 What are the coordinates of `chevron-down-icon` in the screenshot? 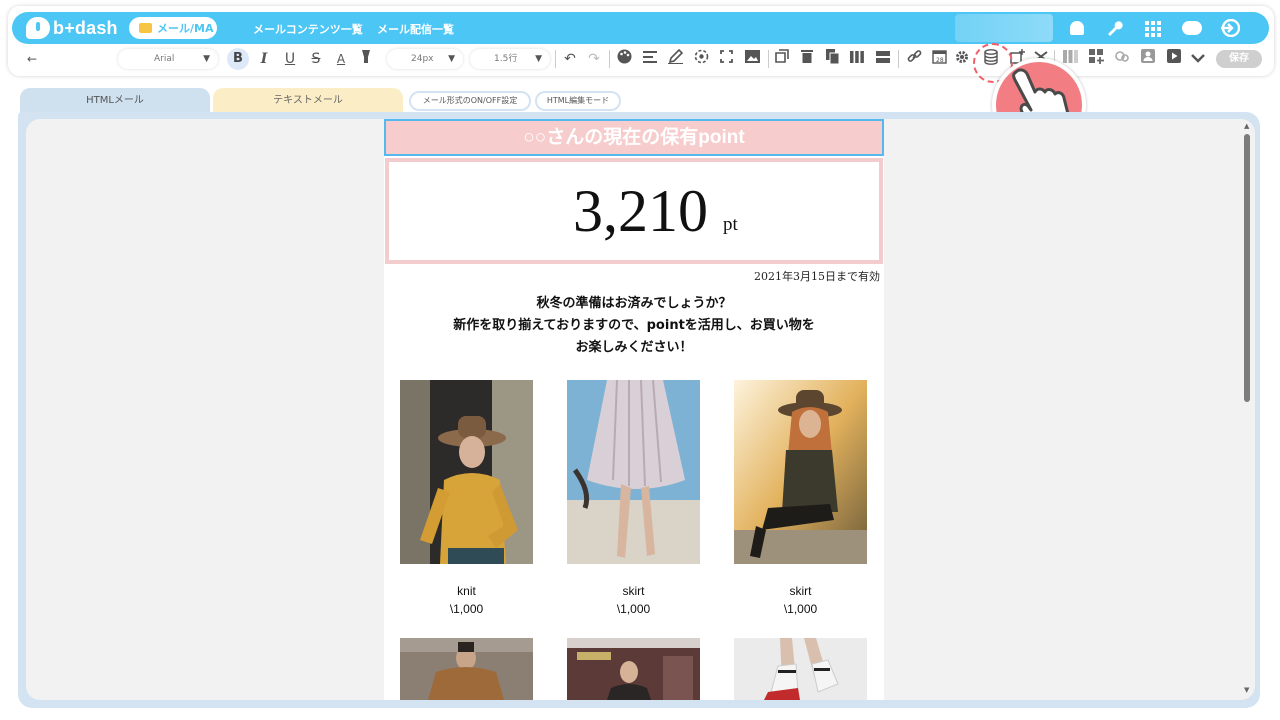 It's located at (1198, 59).